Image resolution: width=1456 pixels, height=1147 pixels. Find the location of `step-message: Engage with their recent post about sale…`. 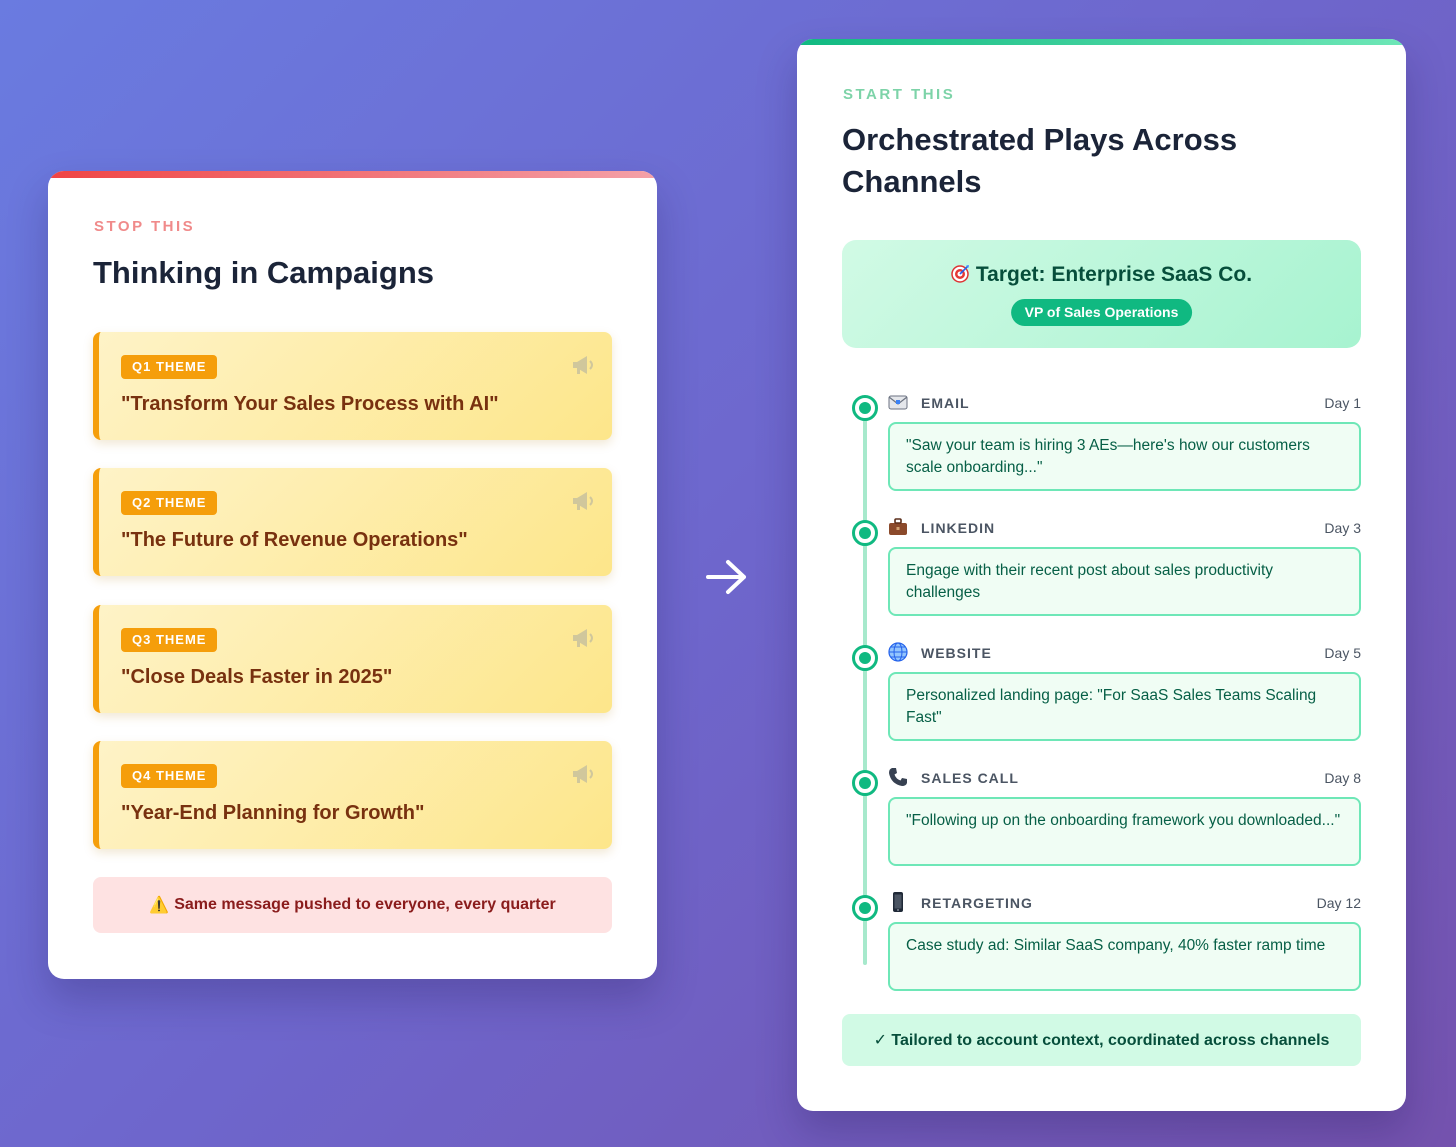

step-message: Engage with their recent post about sale… is located at coordinates (1124, 581).